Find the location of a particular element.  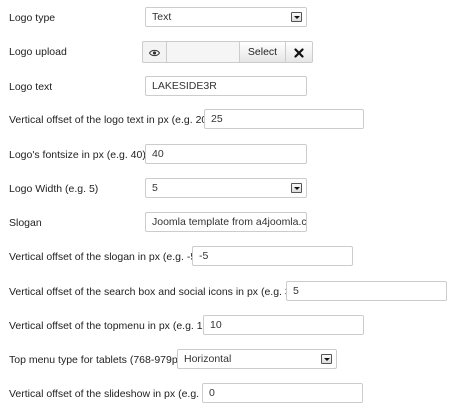

logo-upload-path is located at coordinates (203, 52).